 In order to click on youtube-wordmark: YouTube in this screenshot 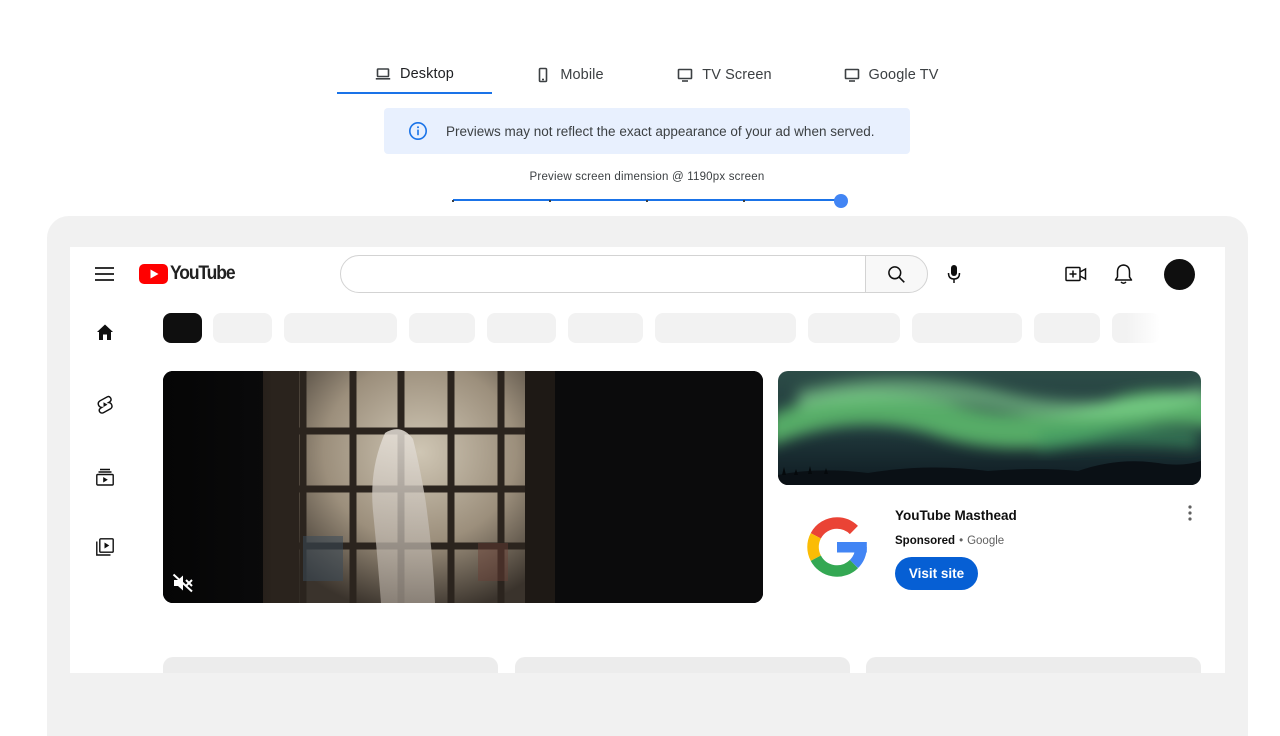, I will do `click(203, 273)`.